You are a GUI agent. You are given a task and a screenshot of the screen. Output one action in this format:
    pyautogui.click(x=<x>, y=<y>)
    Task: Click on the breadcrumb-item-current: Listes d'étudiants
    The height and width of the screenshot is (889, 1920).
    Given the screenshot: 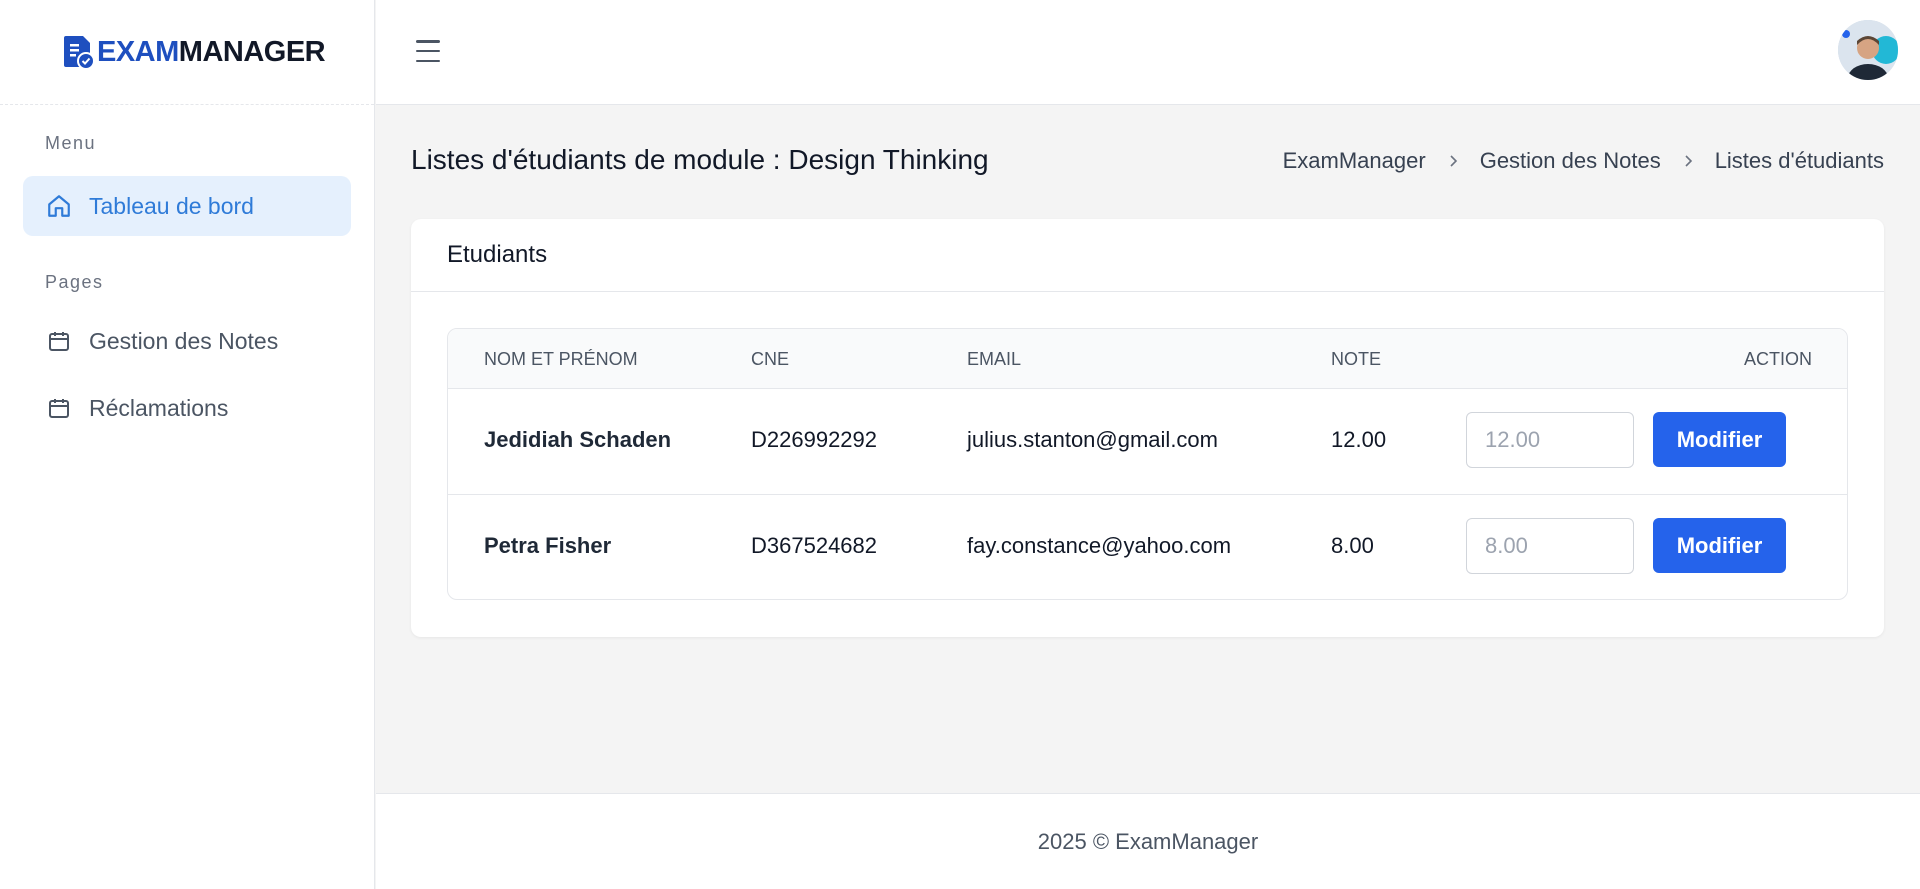 What is the action you would take?
    pyautogui.click(x=1799, y=160)
    